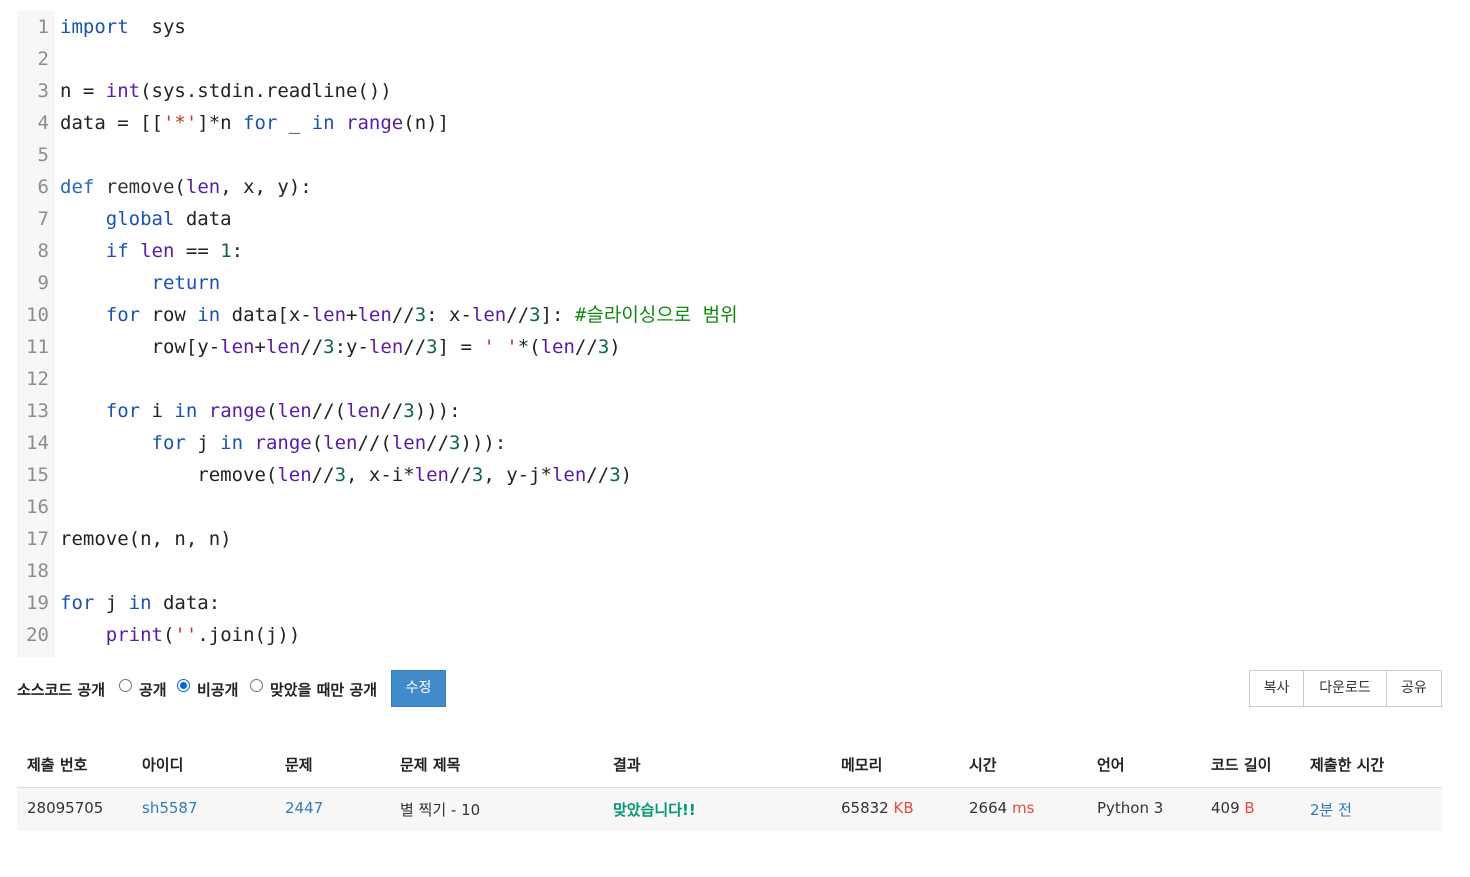 The image size is (1470, 877). Describe the element at coordinates (1345, 688) in the screenshot. I see `download-button: 다운로드` at that location.